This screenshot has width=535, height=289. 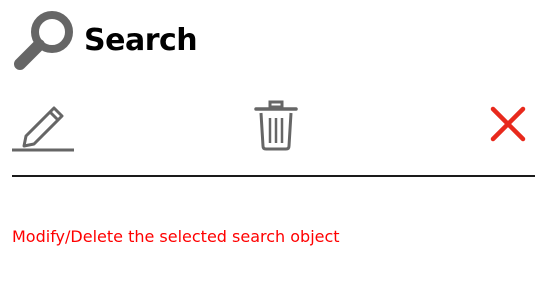 I want to click on edit-button, so click(x=45, y=126).